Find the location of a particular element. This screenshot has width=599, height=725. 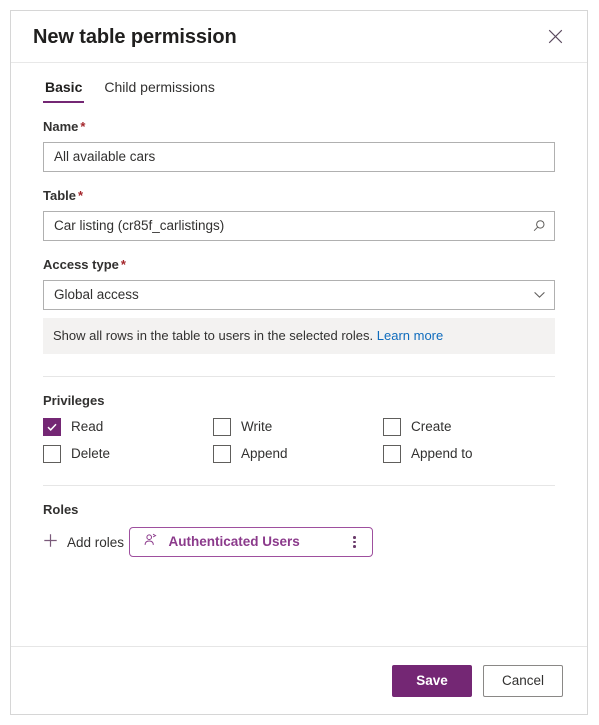

privilege-delete-label: Delete is located at coordinates (91, 454).